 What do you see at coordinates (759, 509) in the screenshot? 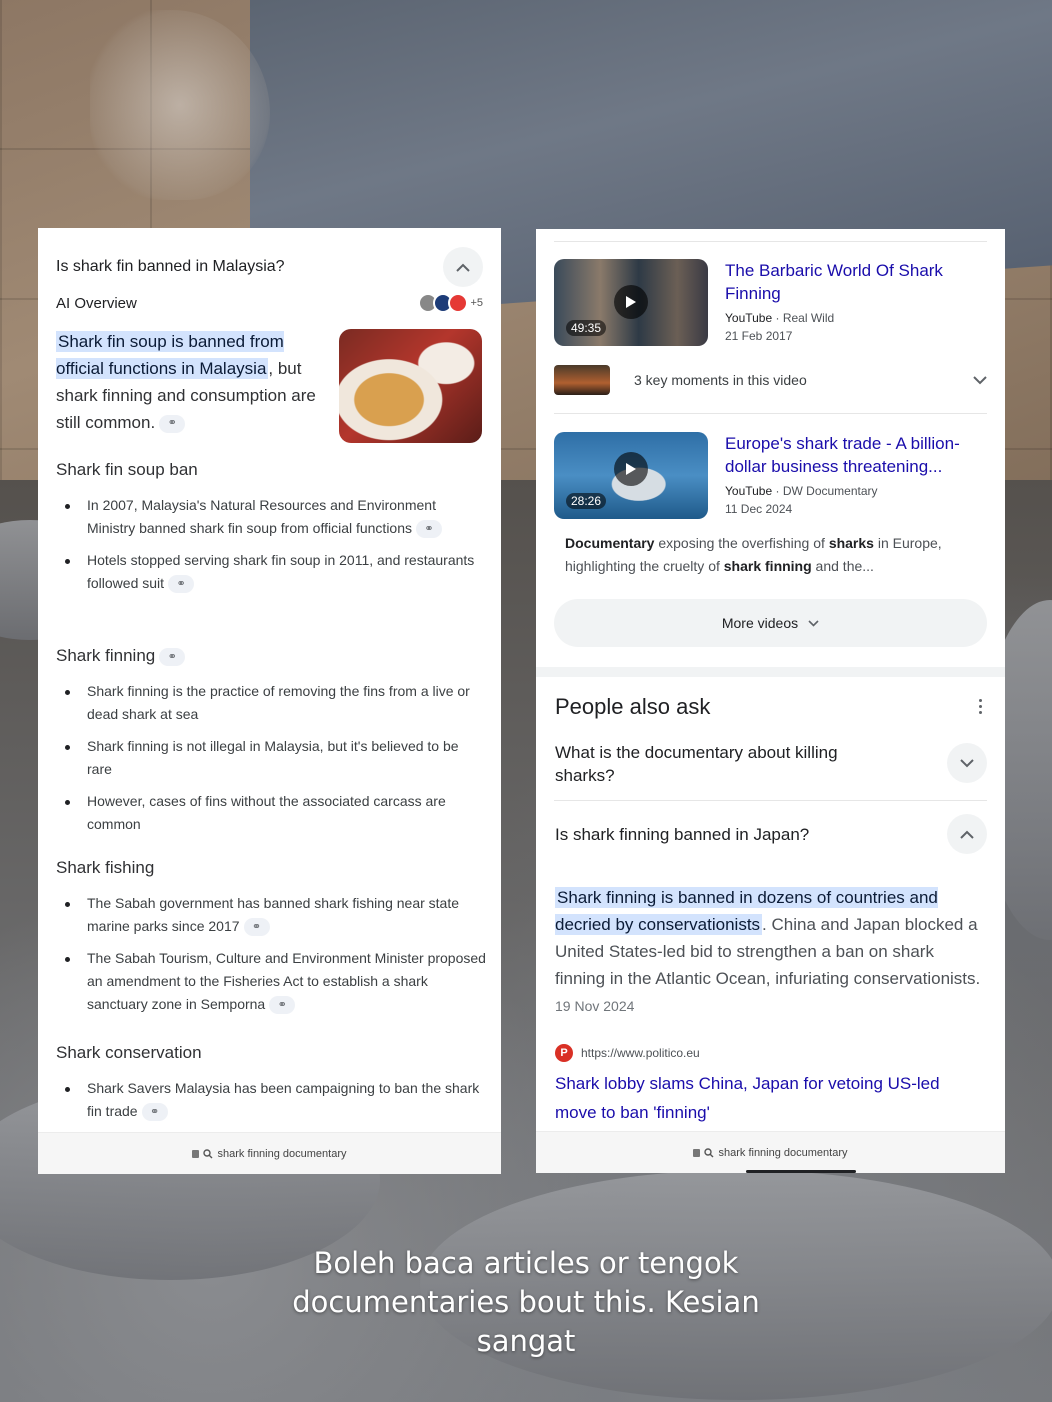
I see `video-date: 11 Dec 2024` at bounding box center [759, 509].